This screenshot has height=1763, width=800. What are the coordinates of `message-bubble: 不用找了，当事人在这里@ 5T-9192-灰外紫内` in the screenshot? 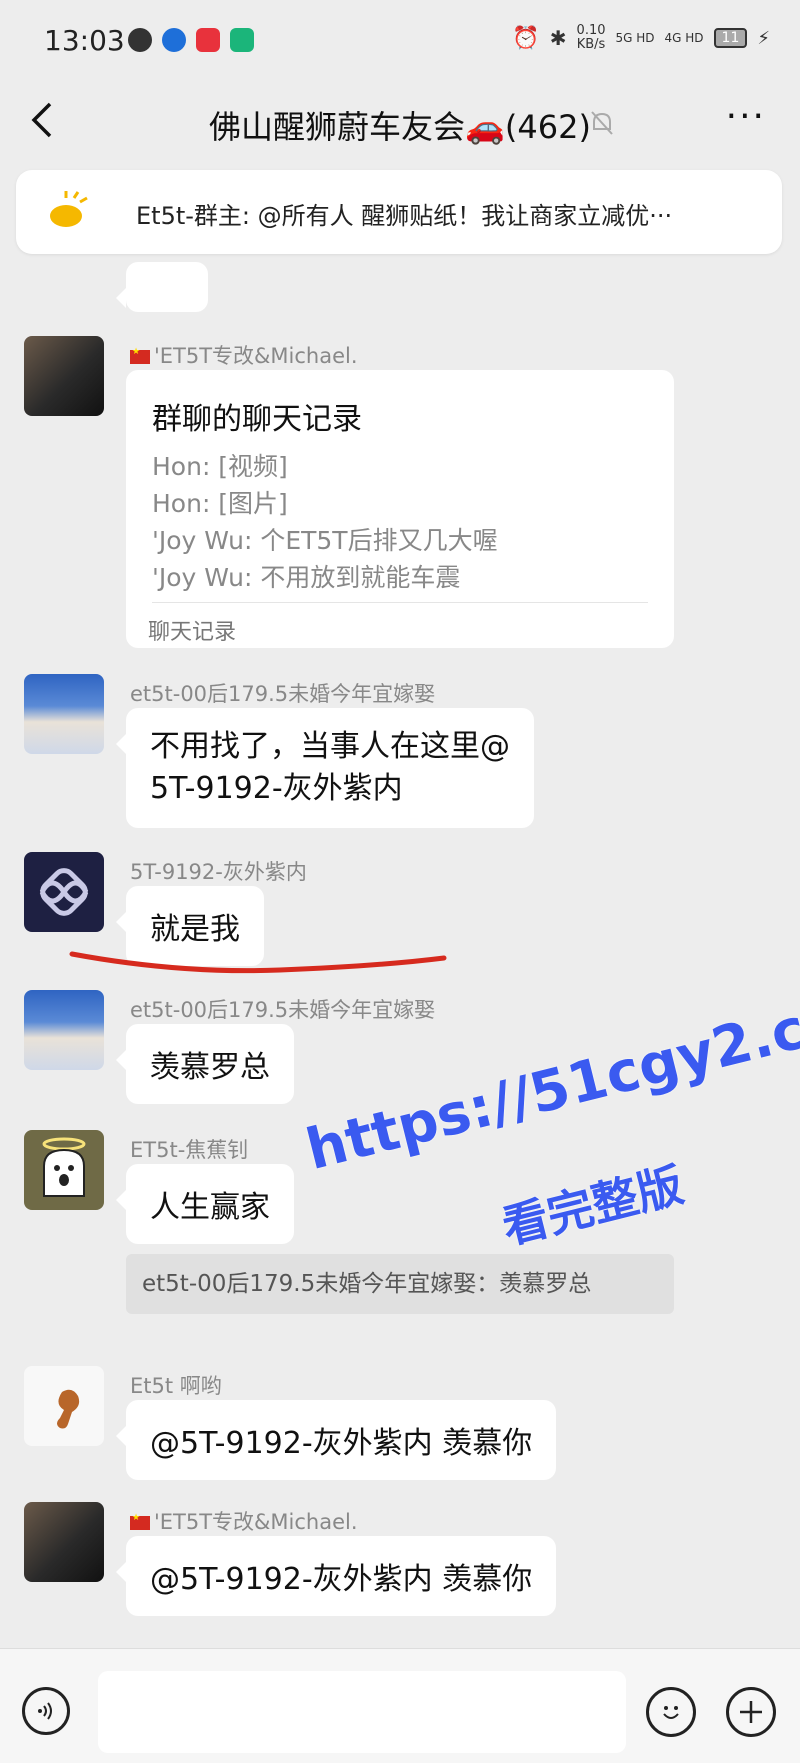 It's located at (325, 768).